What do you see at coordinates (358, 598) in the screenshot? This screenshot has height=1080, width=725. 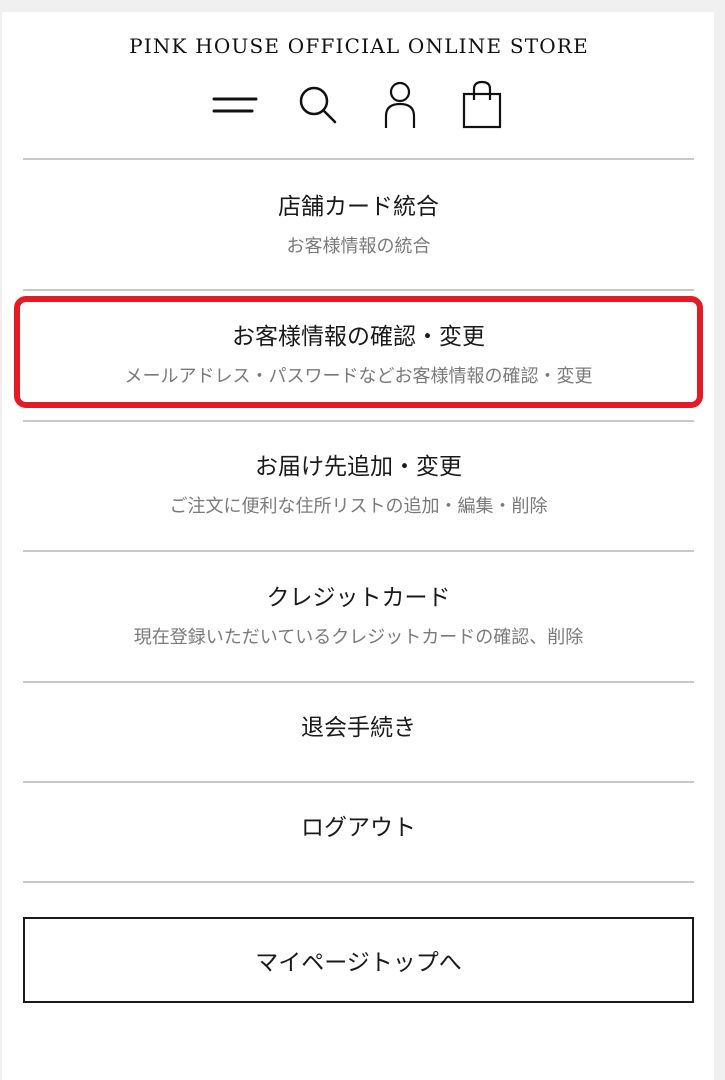 I see `menu-item-title: クレジットカード` at bounding box center [358, 598].